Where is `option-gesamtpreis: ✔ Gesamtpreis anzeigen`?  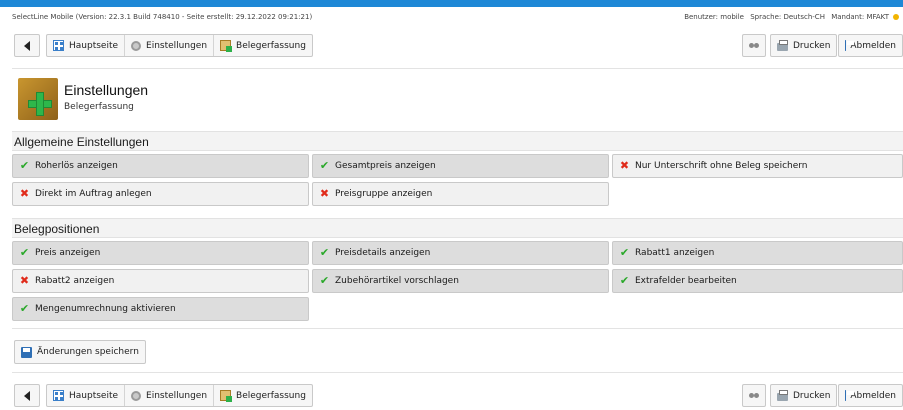
option-gesamtpreis: ✔ Gesamtpreis anzeigen is located at coordinates (460, 166).